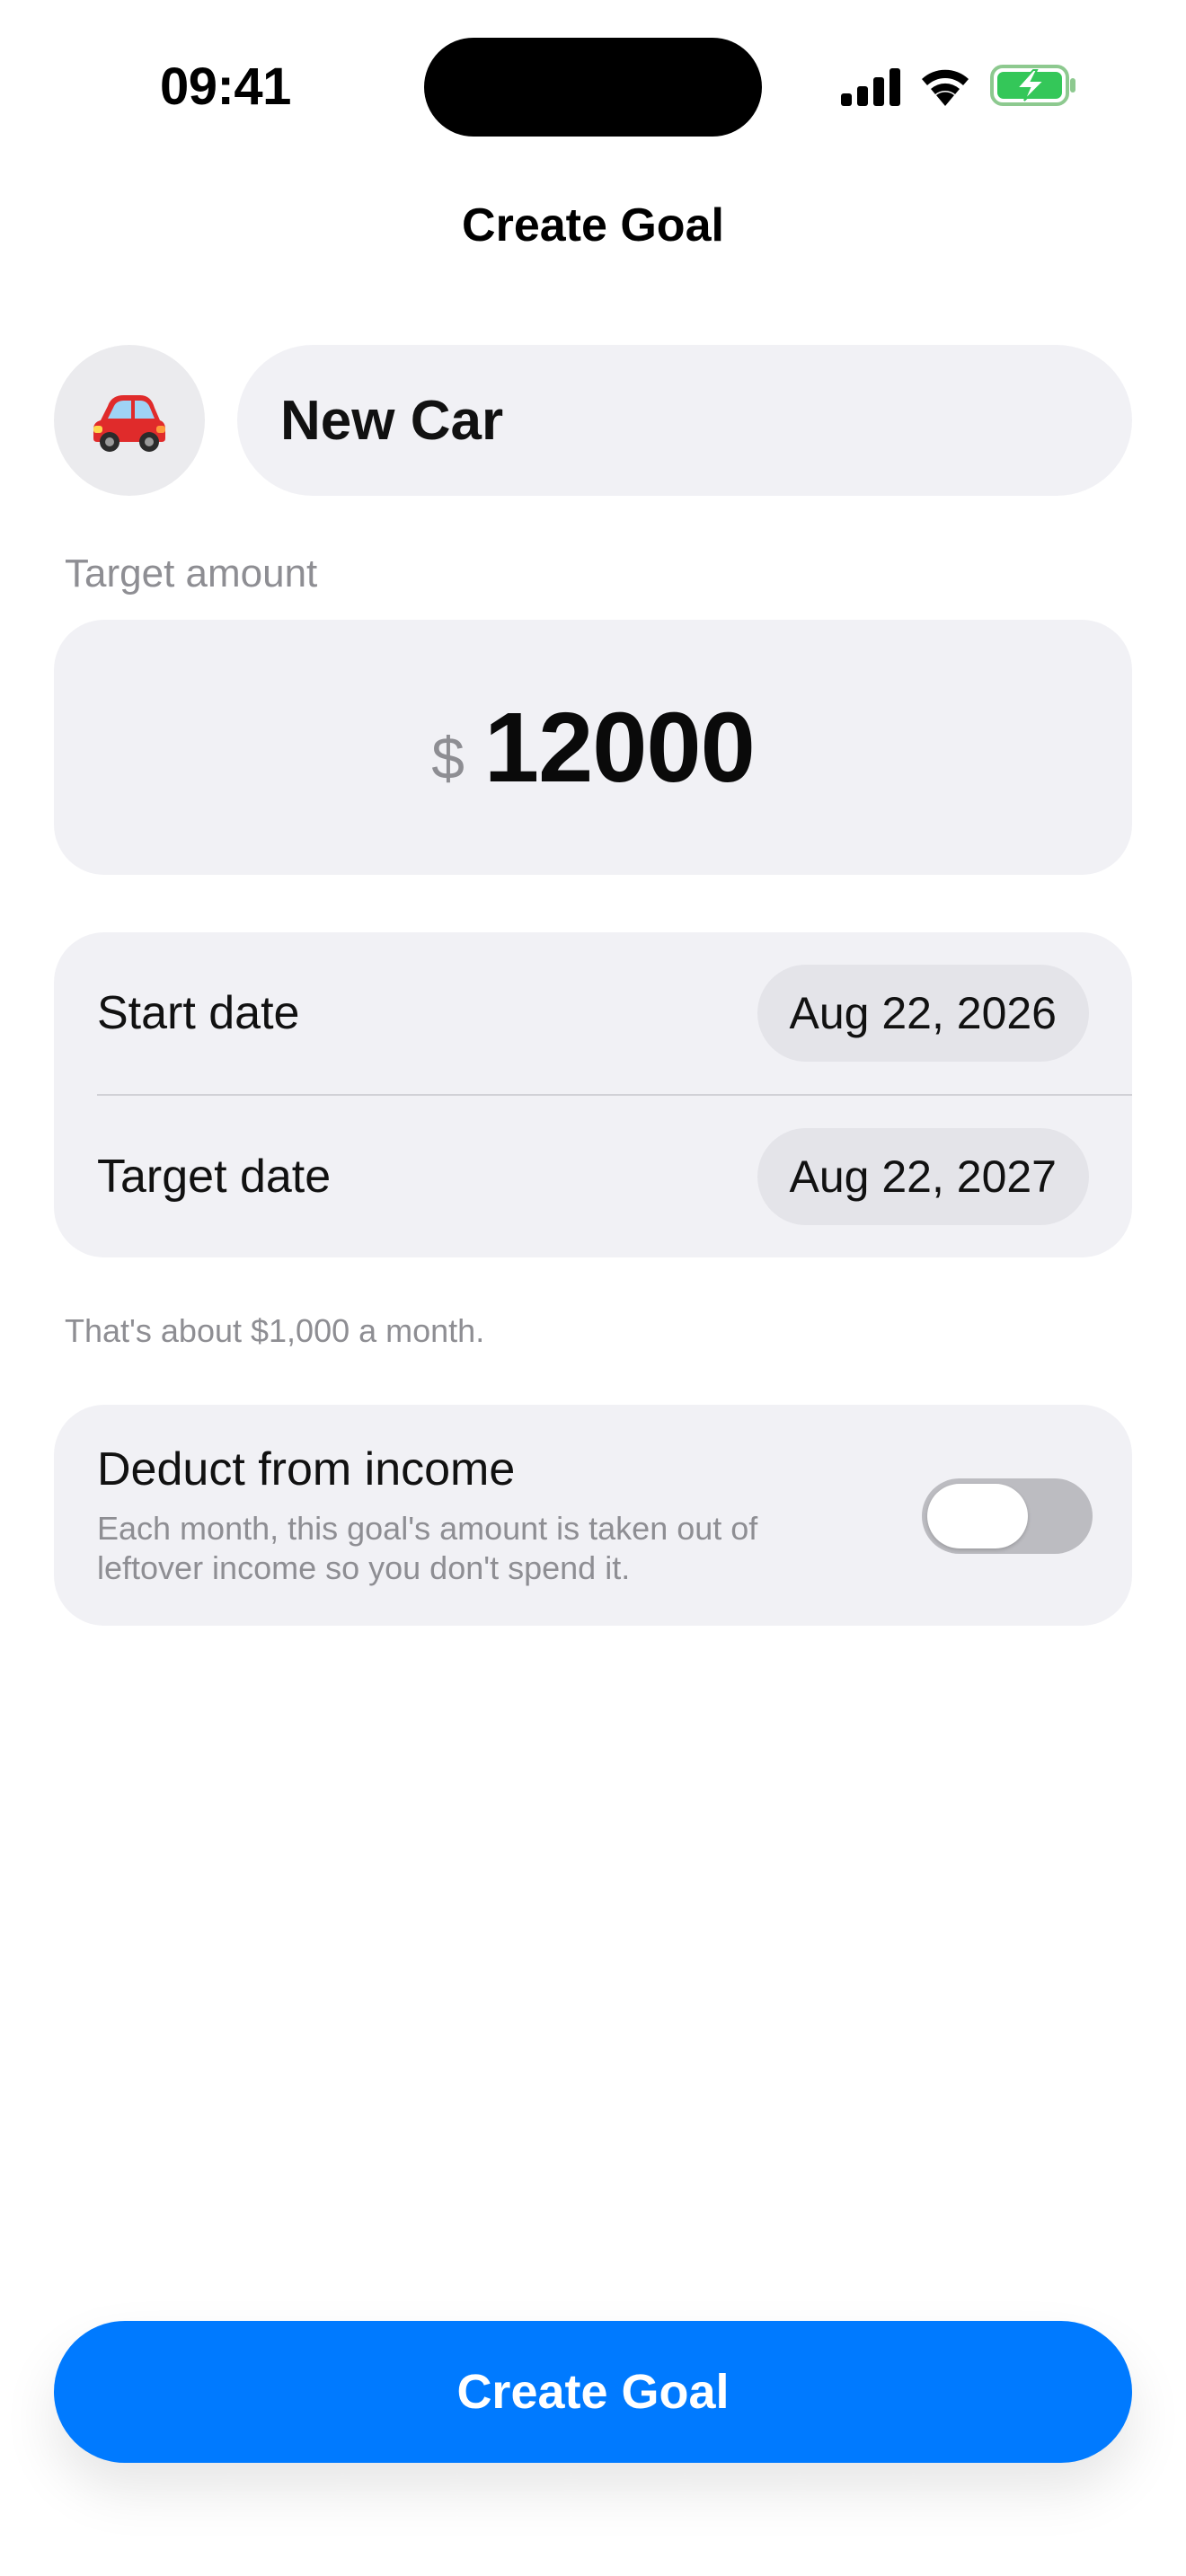  I want to click on currency-symbol: $, so click(448, 758).